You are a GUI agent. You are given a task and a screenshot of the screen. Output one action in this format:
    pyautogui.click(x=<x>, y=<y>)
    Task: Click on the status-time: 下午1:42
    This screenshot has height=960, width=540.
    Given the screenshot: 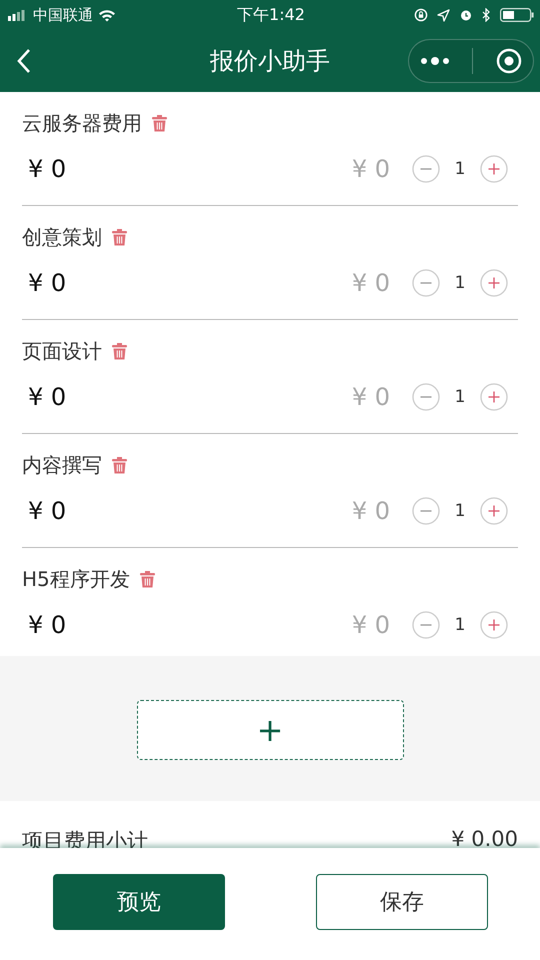 What is the action you would take?
    pyautogui.click(x=271, y=15)
    